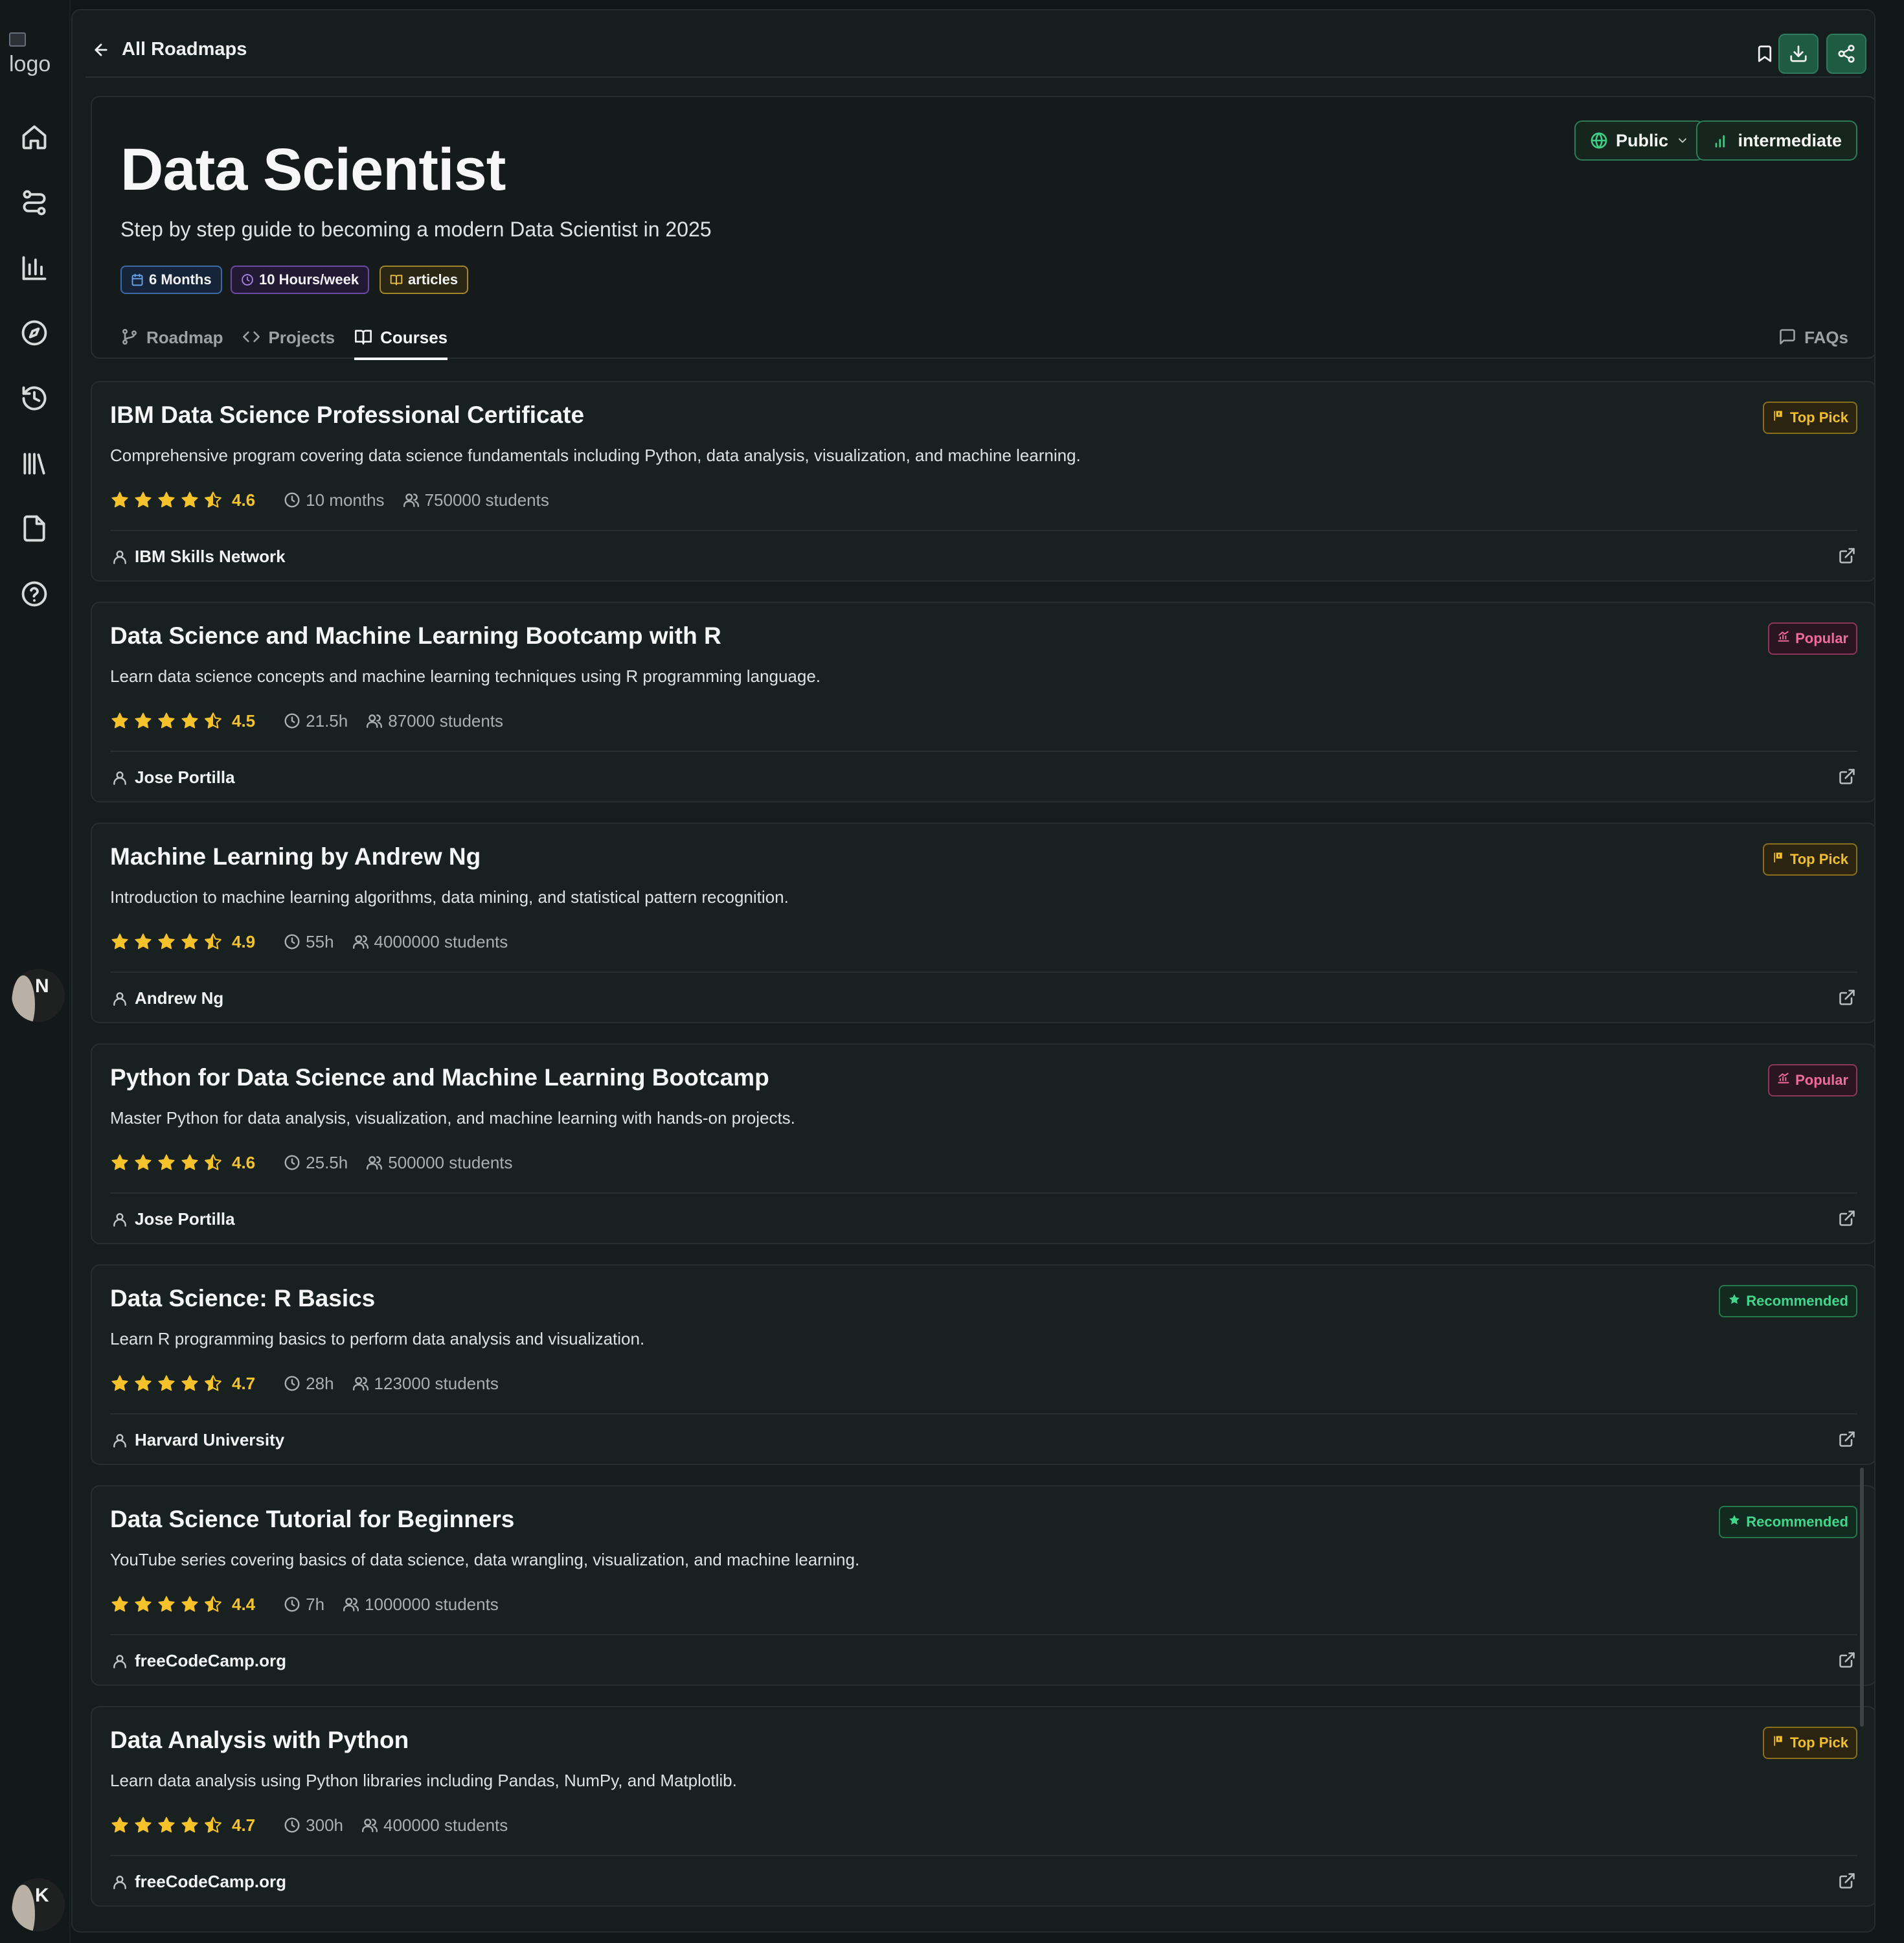 This screenshot has height=1943, width=1904. I want to click on course-duration: 10 months, so click(334, 500).